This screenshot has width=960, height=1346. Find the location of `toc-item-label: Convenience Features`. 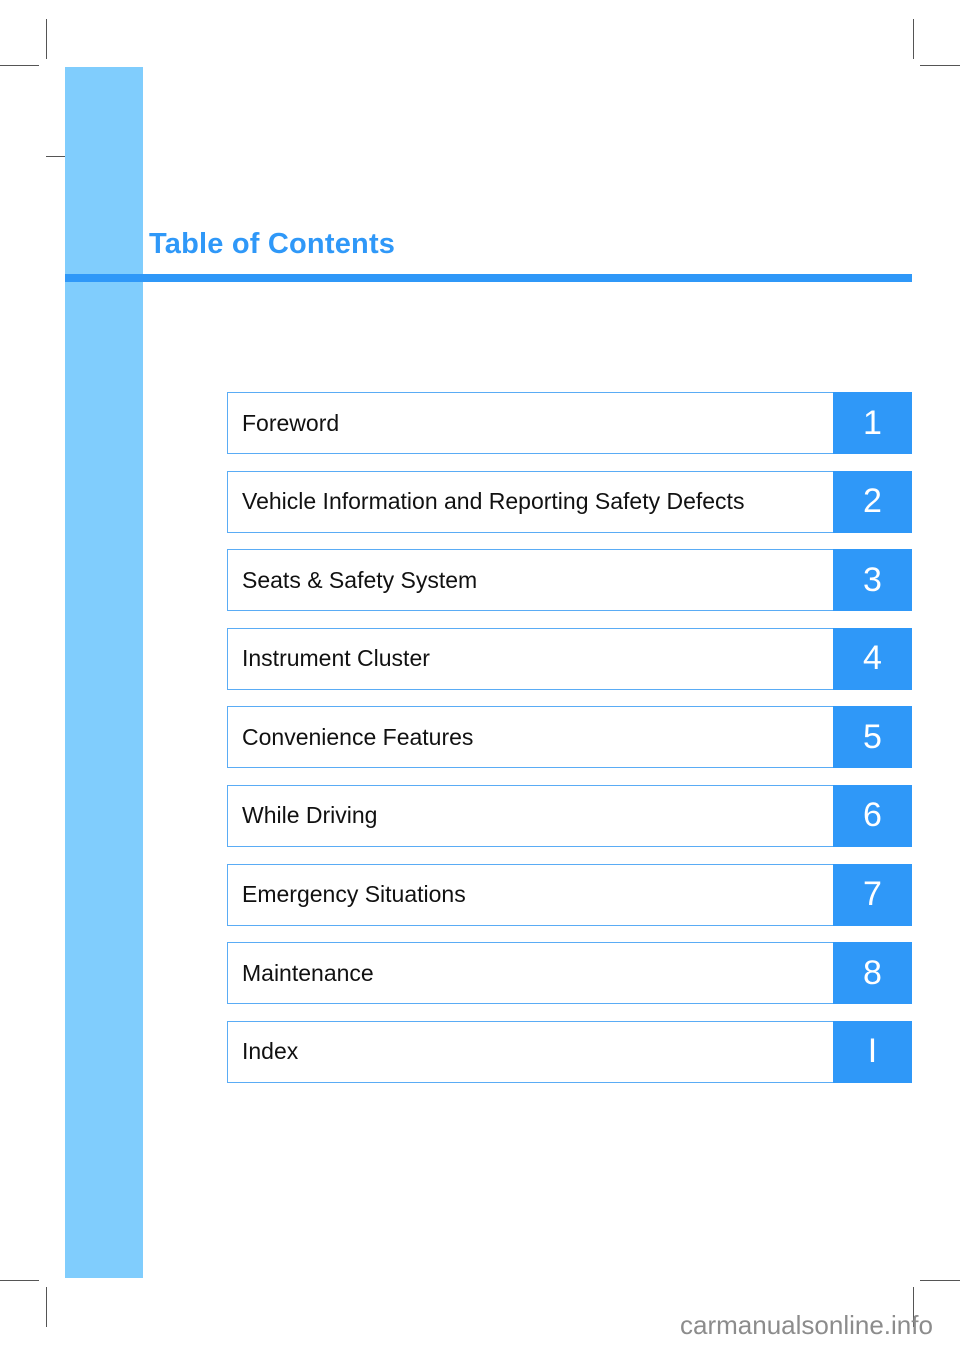

toc-item-label: Convenience Features is located at coordinates (358, 736).